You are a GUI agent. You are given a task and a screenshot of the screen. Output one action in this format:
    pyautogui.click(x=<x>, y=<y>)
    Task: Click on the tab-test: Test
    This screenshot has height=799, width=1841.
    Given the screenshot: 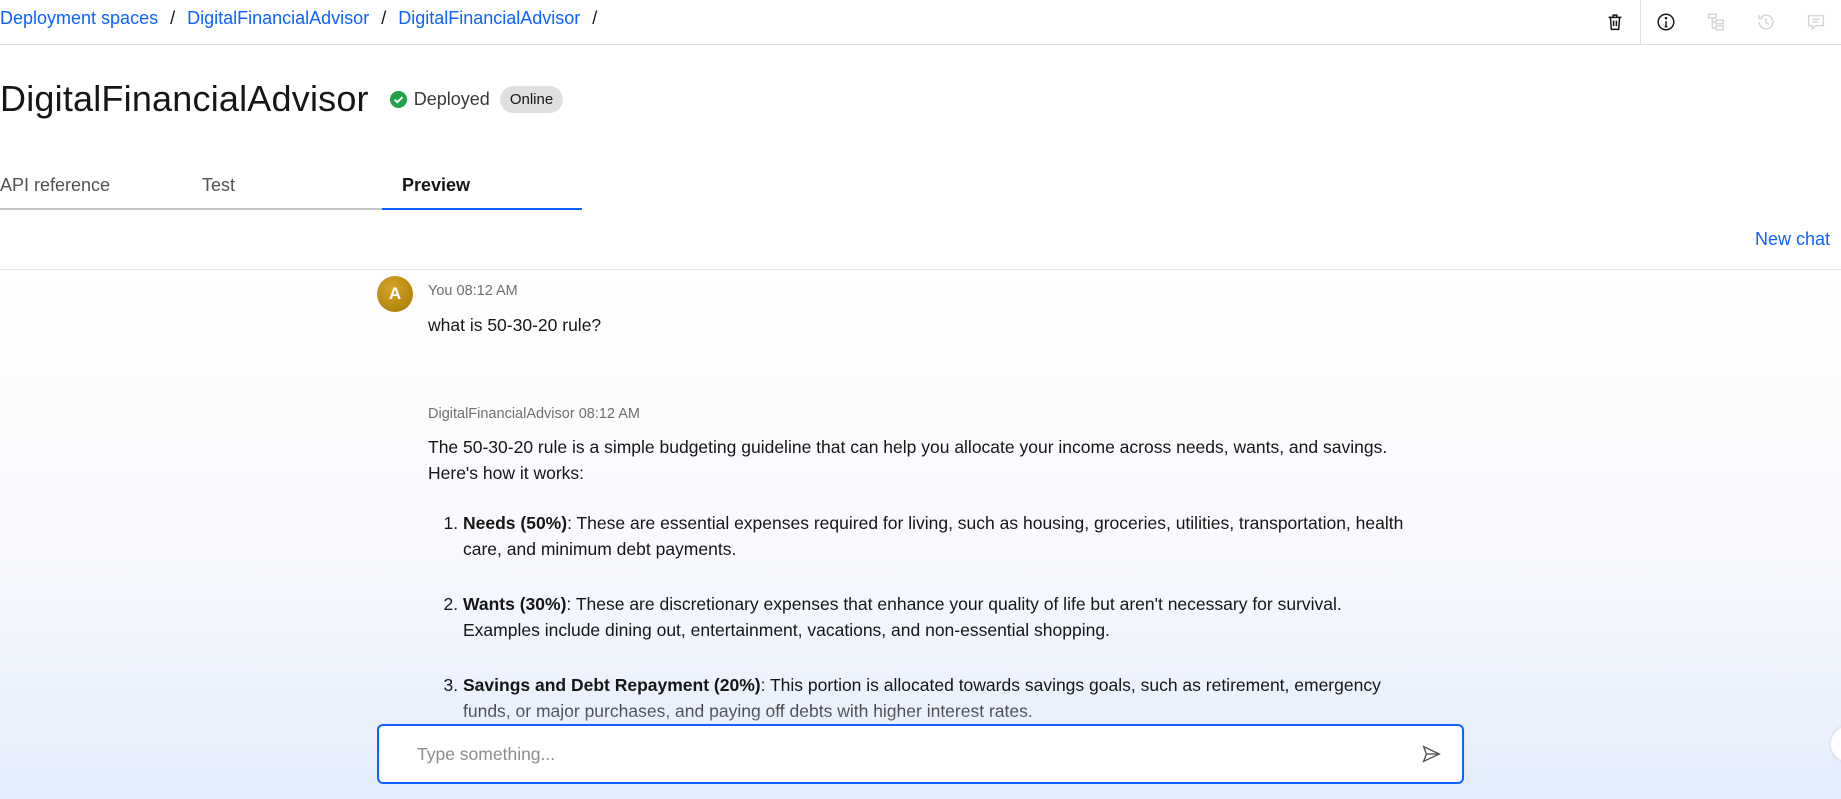 What is the action you would take?
    pyautogui.click(x=282, y=190)
    